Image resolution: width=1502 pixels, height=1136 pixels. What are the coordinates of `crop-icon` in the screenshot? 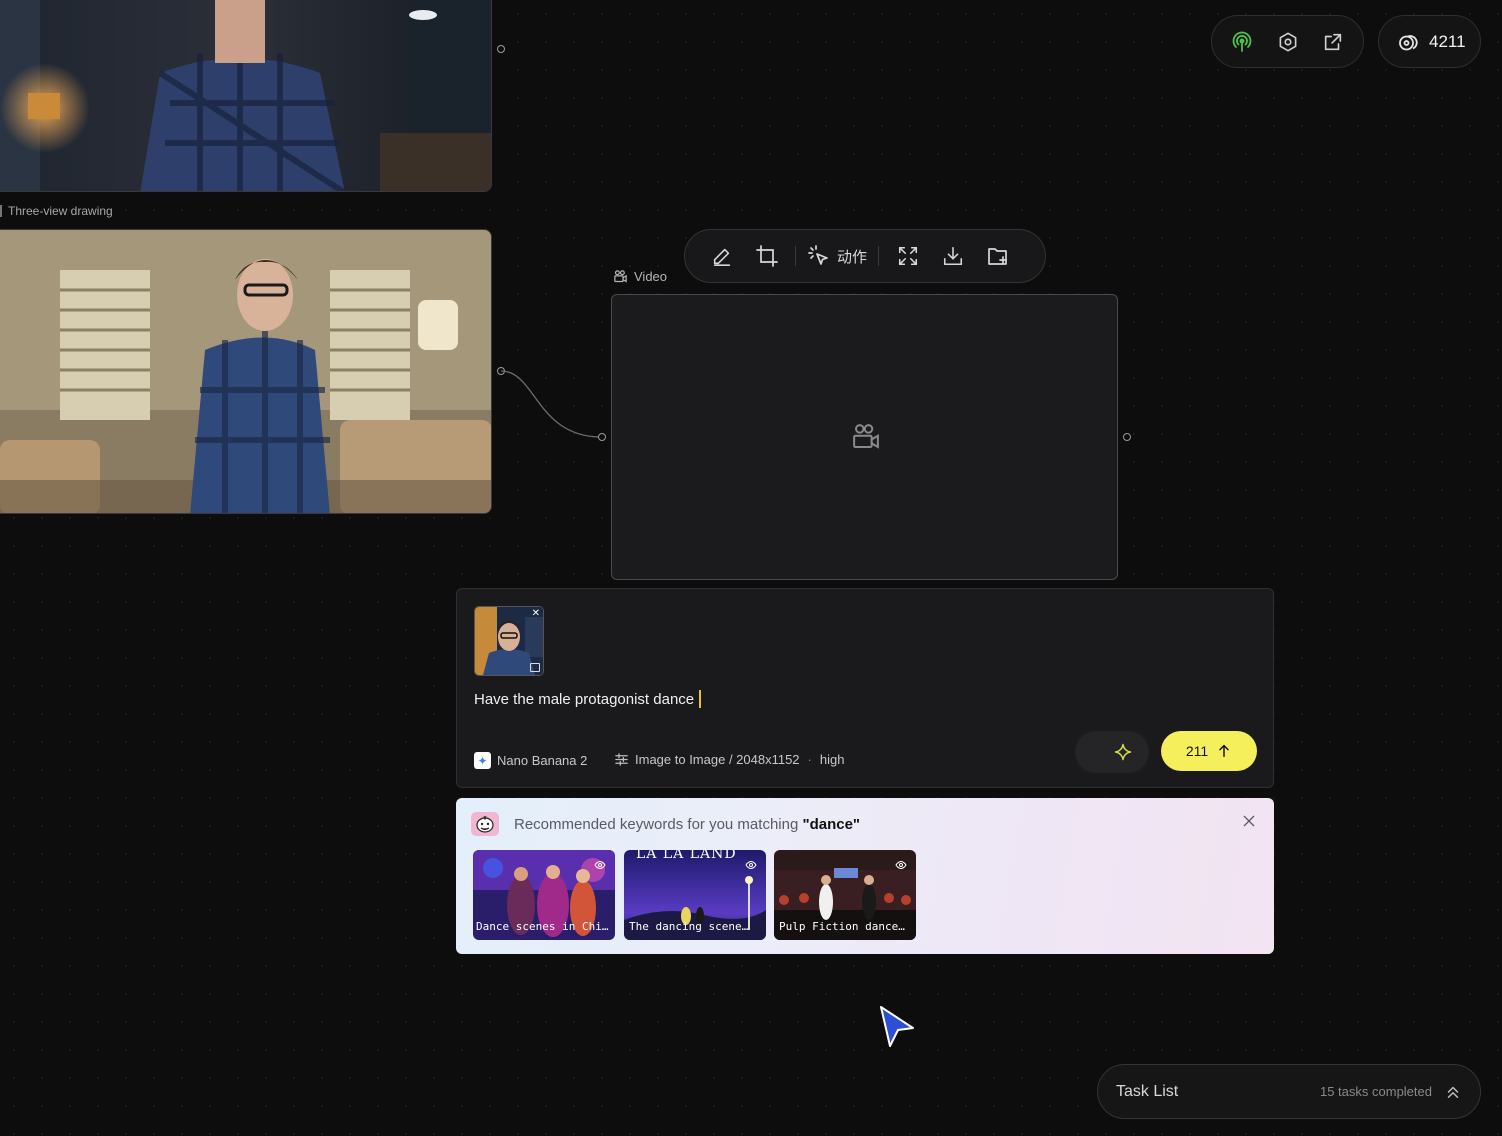 It's located at (766, 256).